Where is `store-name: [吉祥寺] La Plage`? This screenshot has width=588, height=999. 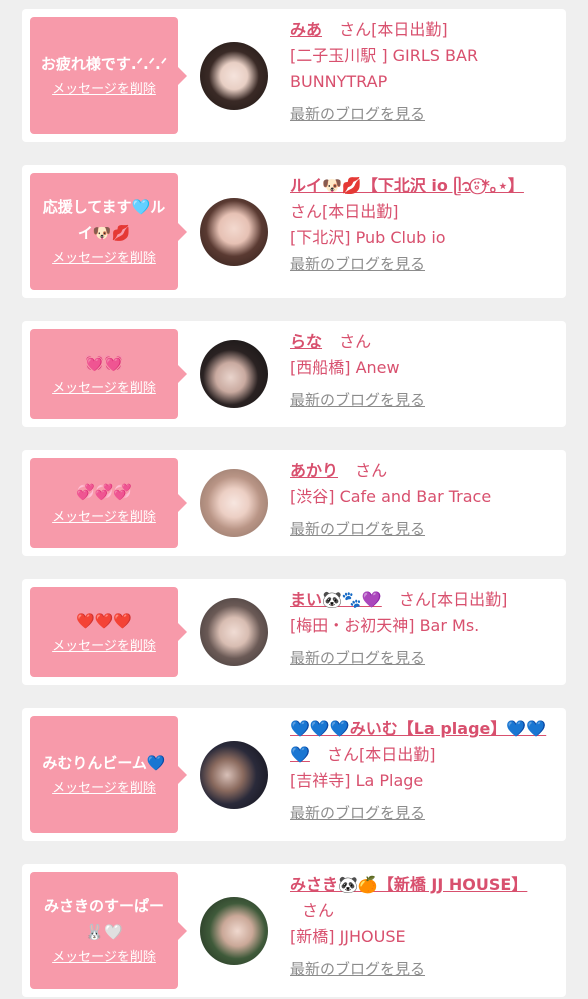 store-name: [吉祥寺] La Plage is located at coordinates (357, 780).